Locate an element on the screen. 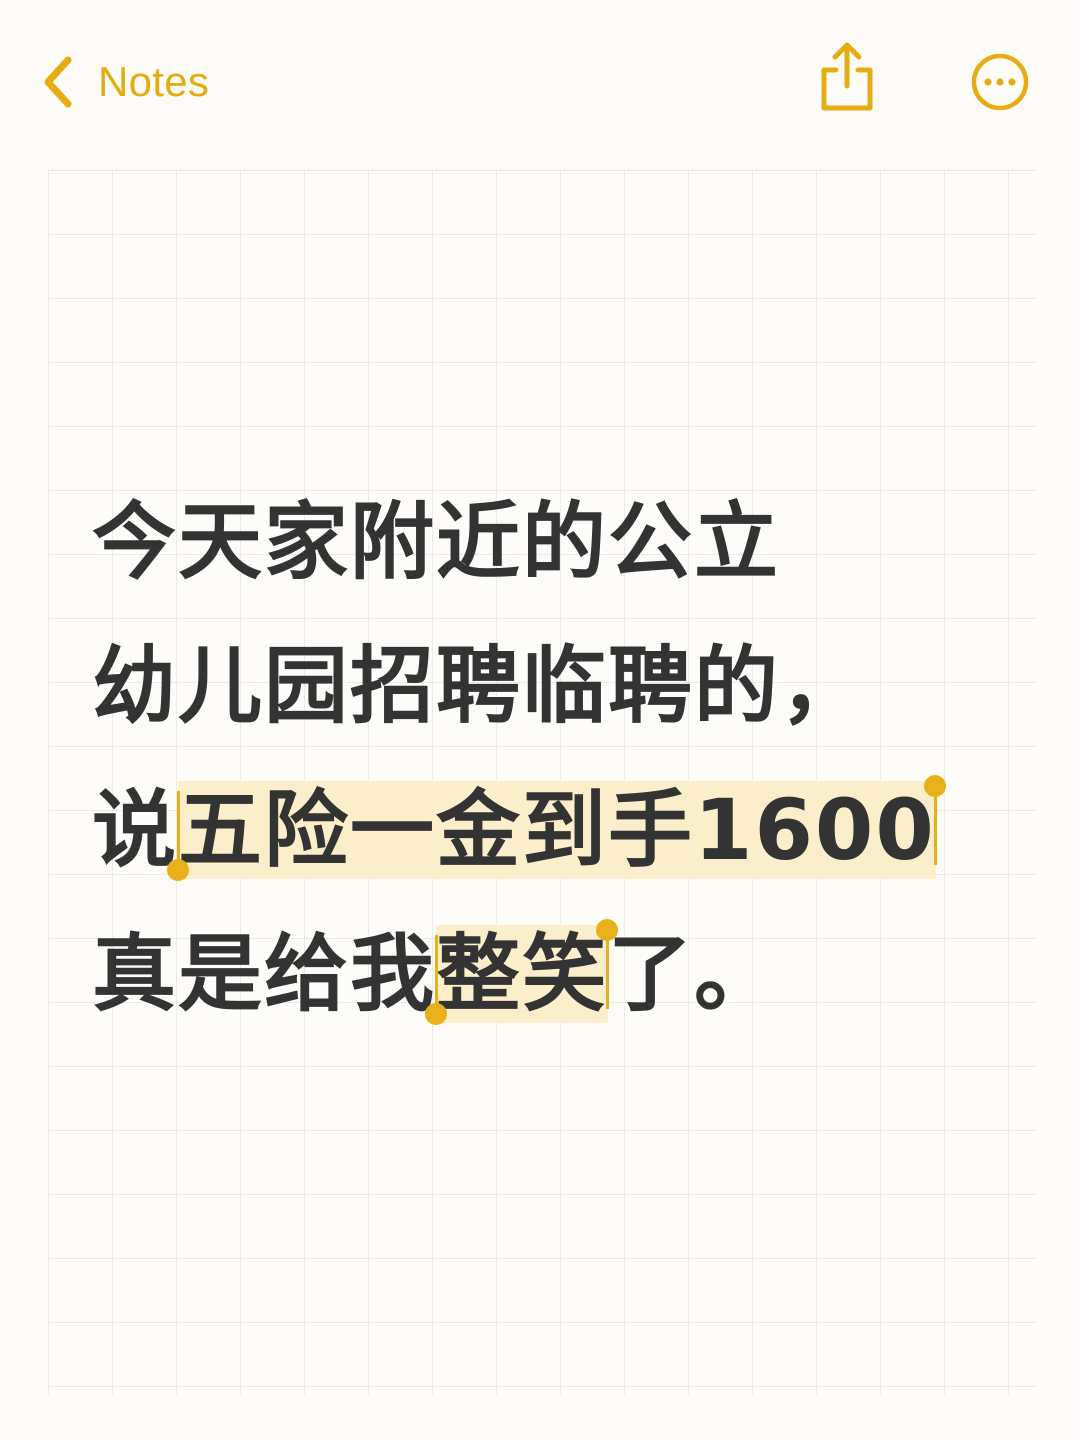  note-line-3: 说五险一金到手1600 is located at coordinates (562, 830).